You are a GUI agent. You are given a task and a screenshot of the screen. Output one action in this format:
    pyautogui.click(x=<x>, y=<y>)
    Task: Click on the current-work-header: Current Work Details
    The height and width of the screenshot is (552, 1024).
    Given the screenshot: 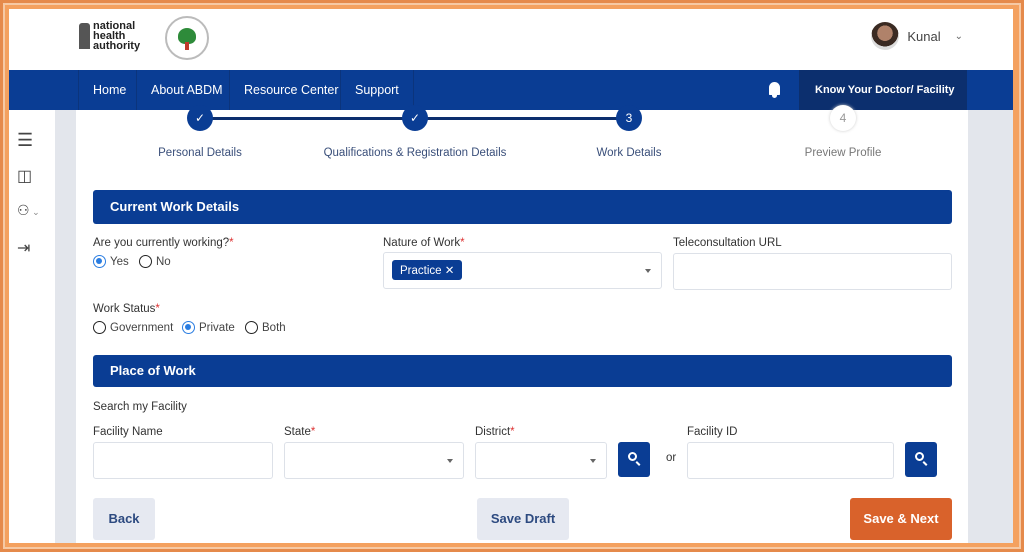 What is the action you would take?
    pyautogui.click(x=522, y=207)
    